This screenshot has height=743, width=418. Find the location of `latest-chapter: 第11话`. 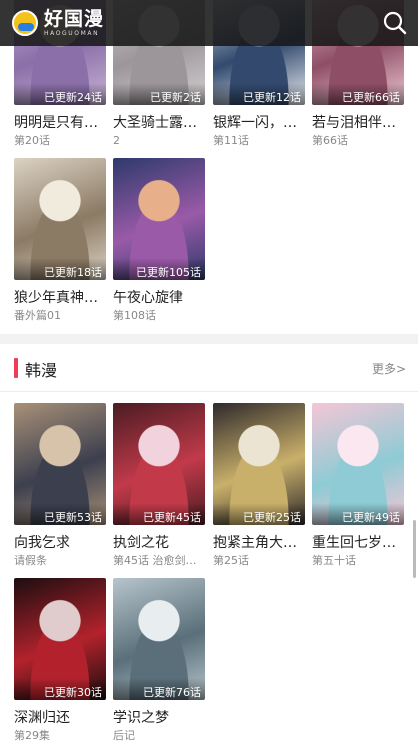

latest-chapter: 第11话 is located at coordinates (231, 140).